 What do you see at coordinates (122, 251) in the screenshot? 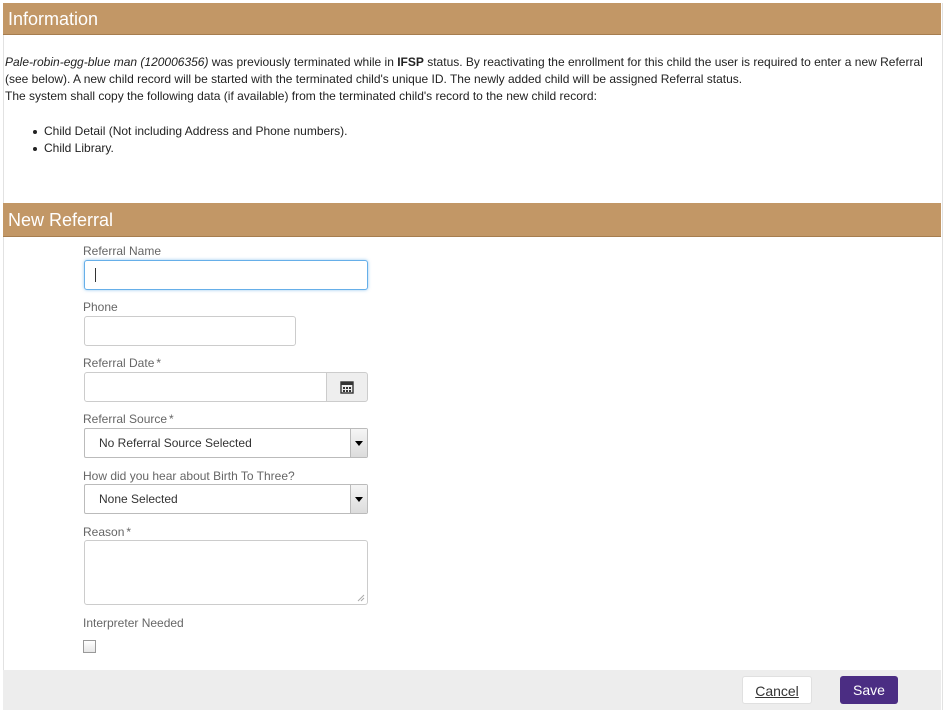
I see `referral-name-label: Referral Name` at bounding box center [122, 251].